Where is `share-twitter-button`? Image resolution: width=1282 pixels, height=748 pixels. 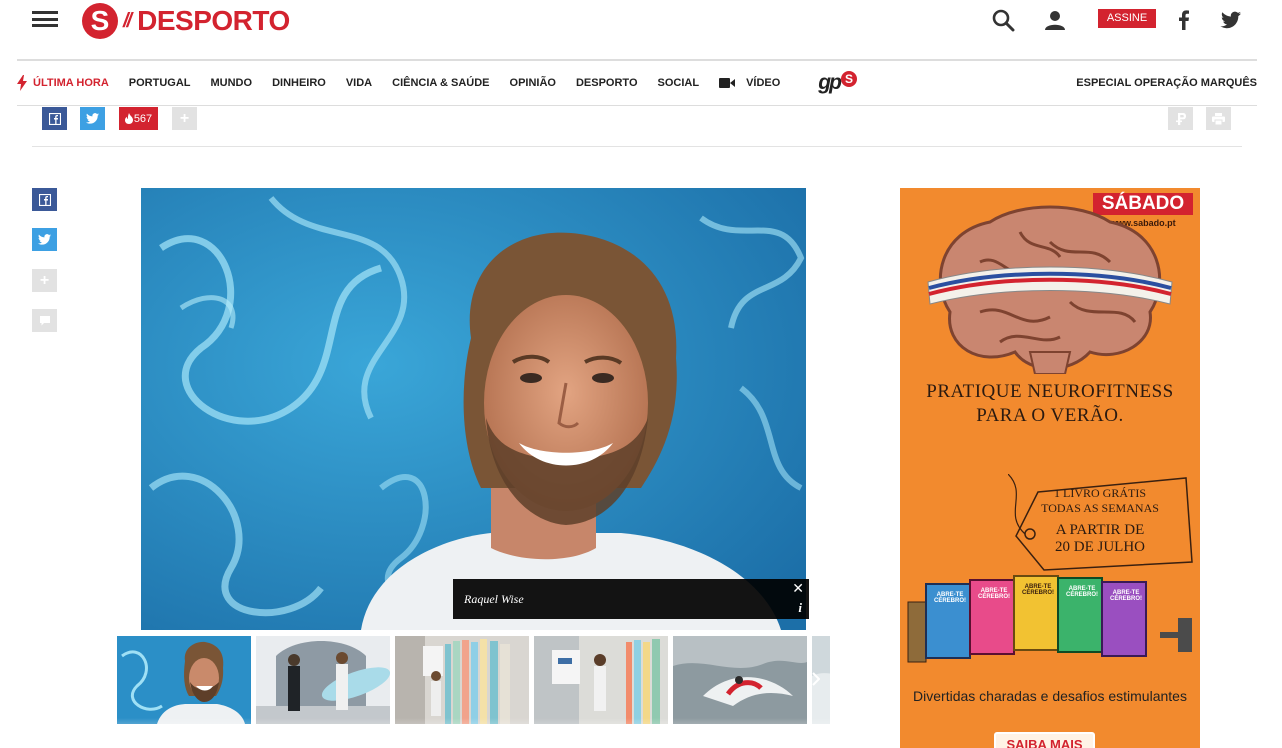 share-twitter-button is located at coordinates (92, 118).